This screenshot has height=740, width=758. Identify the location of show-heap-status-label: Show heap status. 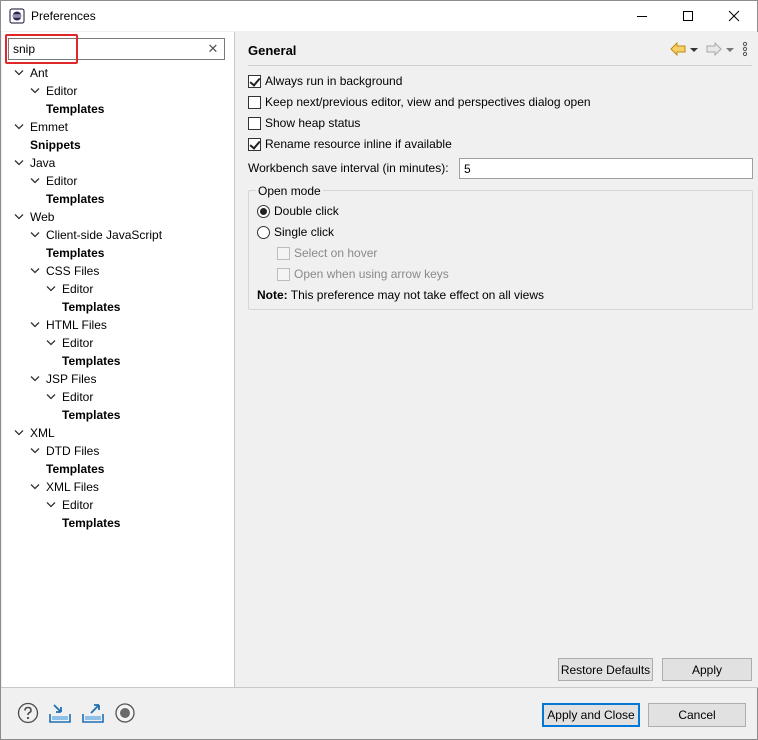
(313, 123).